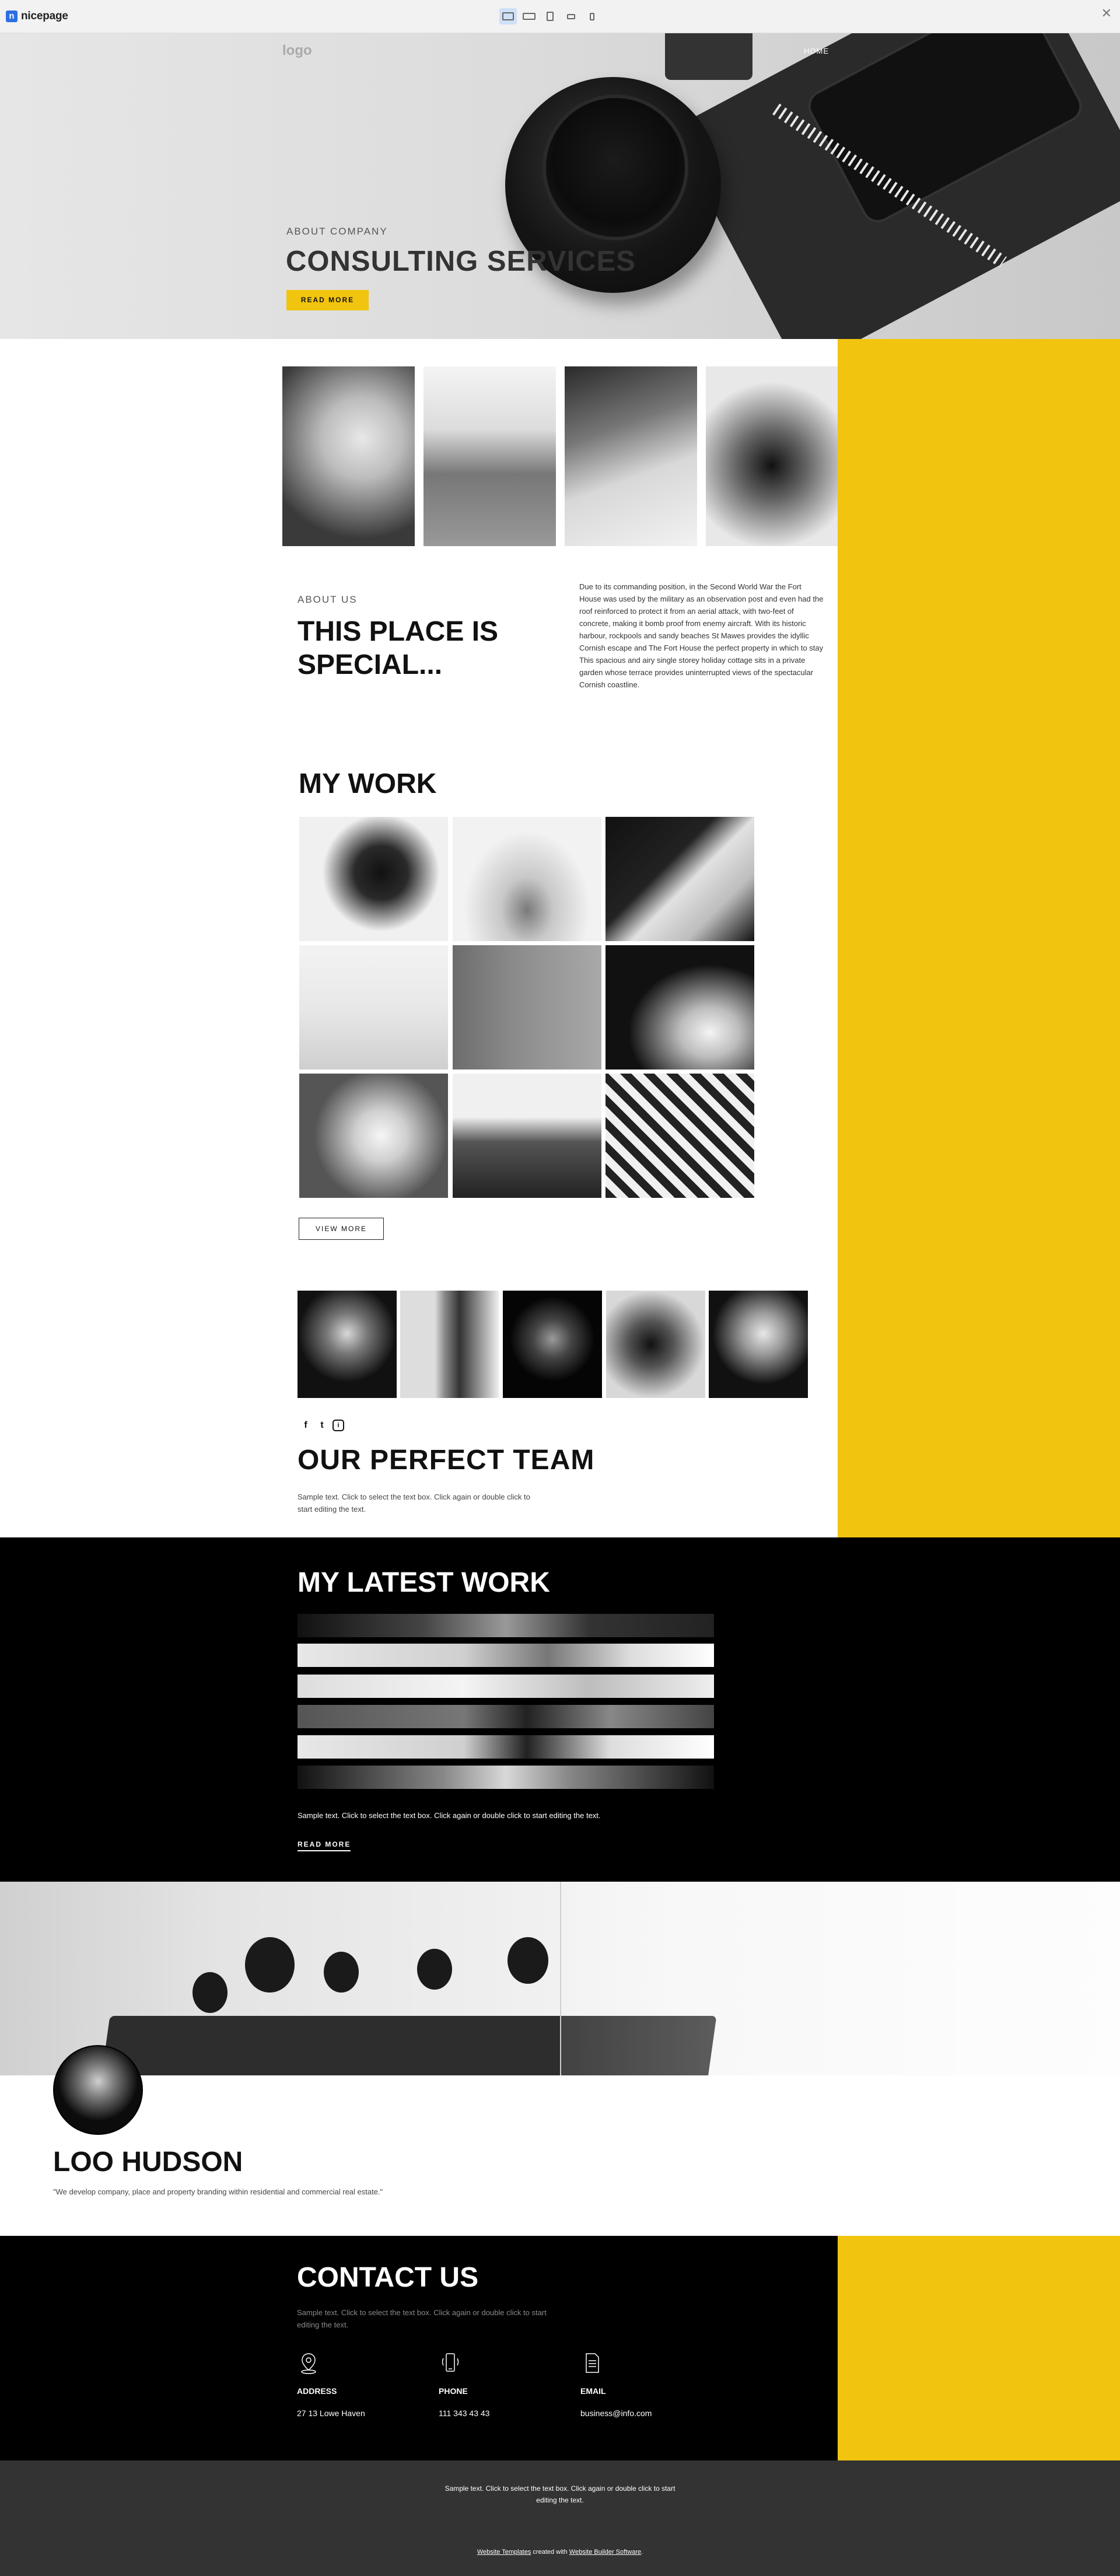 The height and width of the screenshot is (2576, 1120). What do you see at coordinates (615, 167) in the screenshot?
I see `hero-coffee-cup-shape` at bounding box center [615, 167].